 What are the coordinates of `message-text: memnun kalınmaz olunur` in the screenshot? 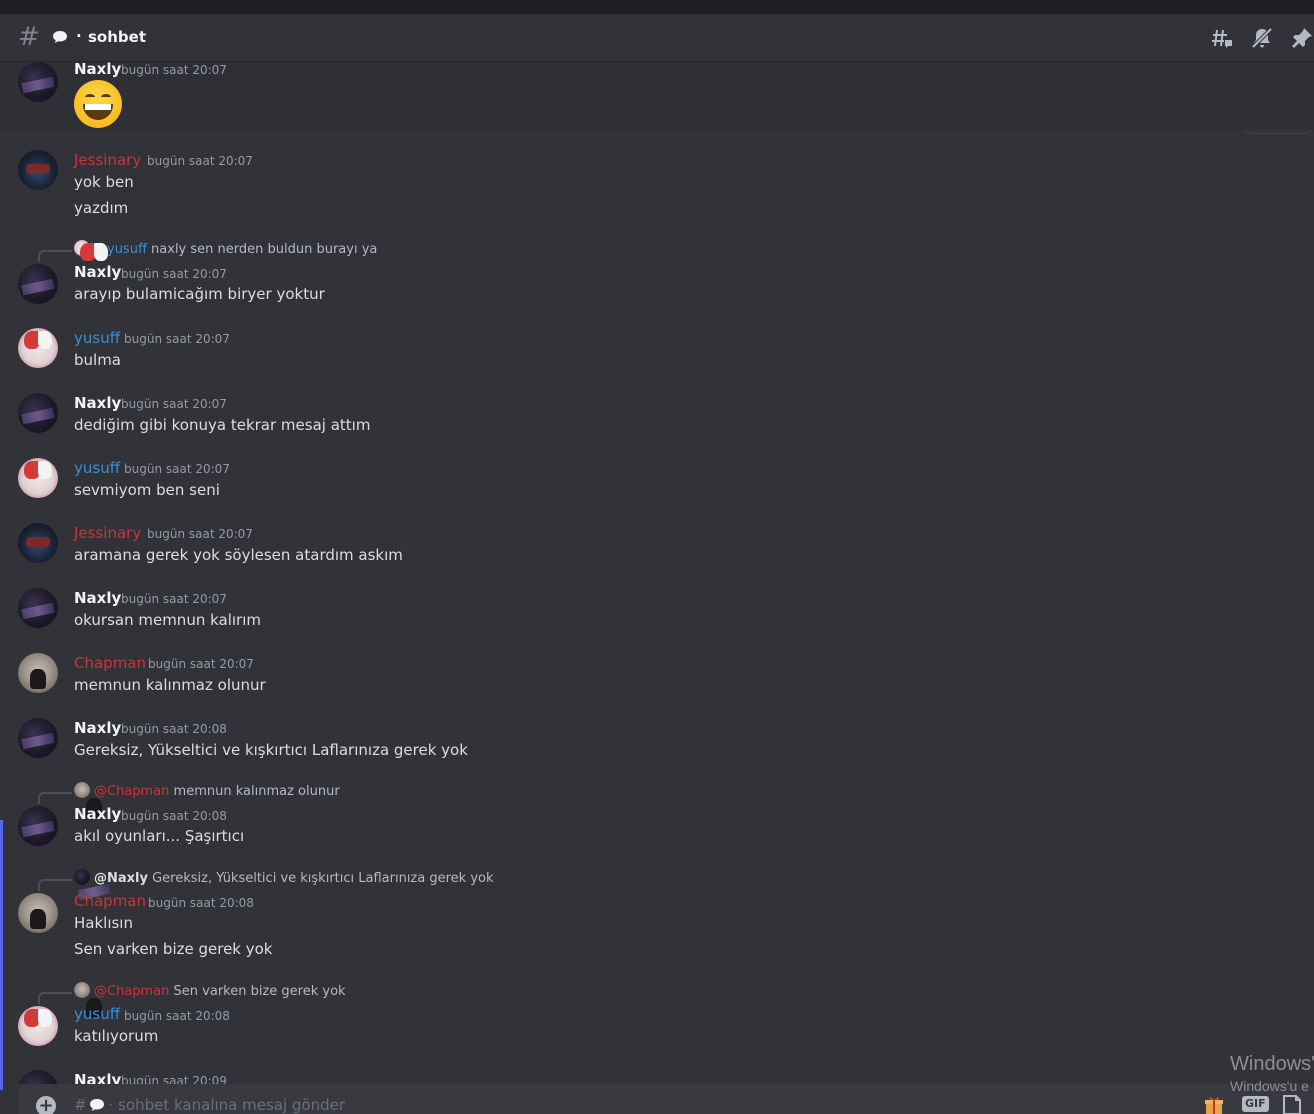 It's located at (170, 685).